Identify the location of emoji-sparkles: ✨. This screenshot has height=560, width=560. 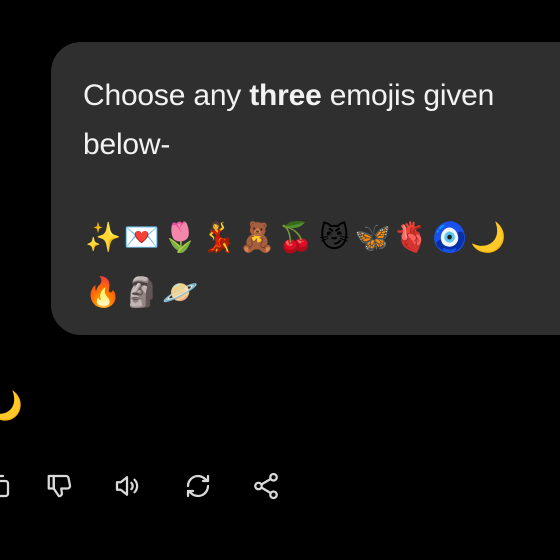
(103, 237).